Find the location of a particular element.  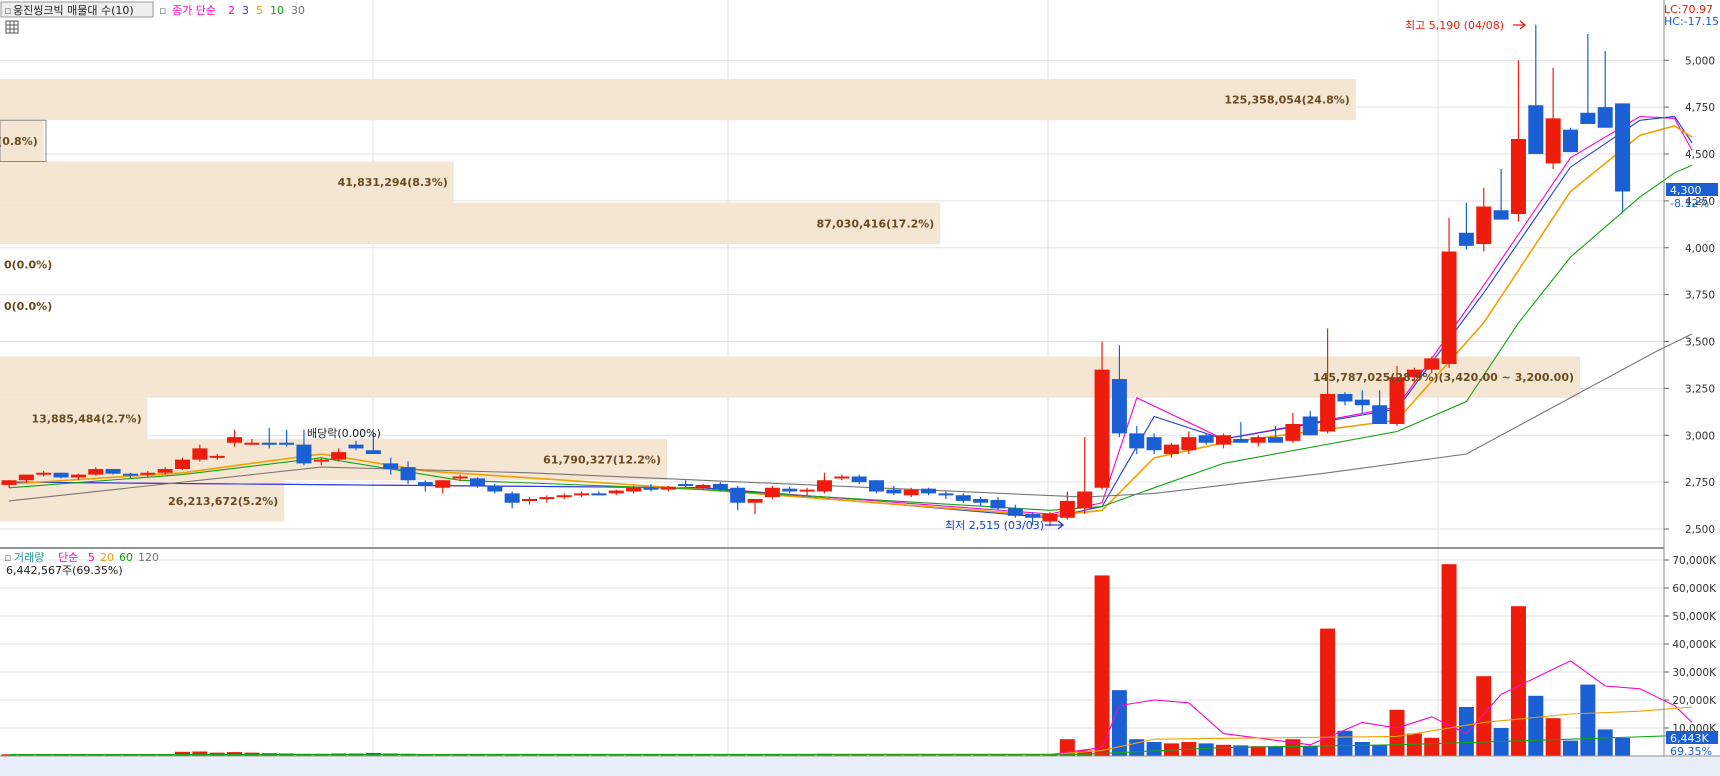

ma-title: 종가 단순 is located at coordinates (194, 10).